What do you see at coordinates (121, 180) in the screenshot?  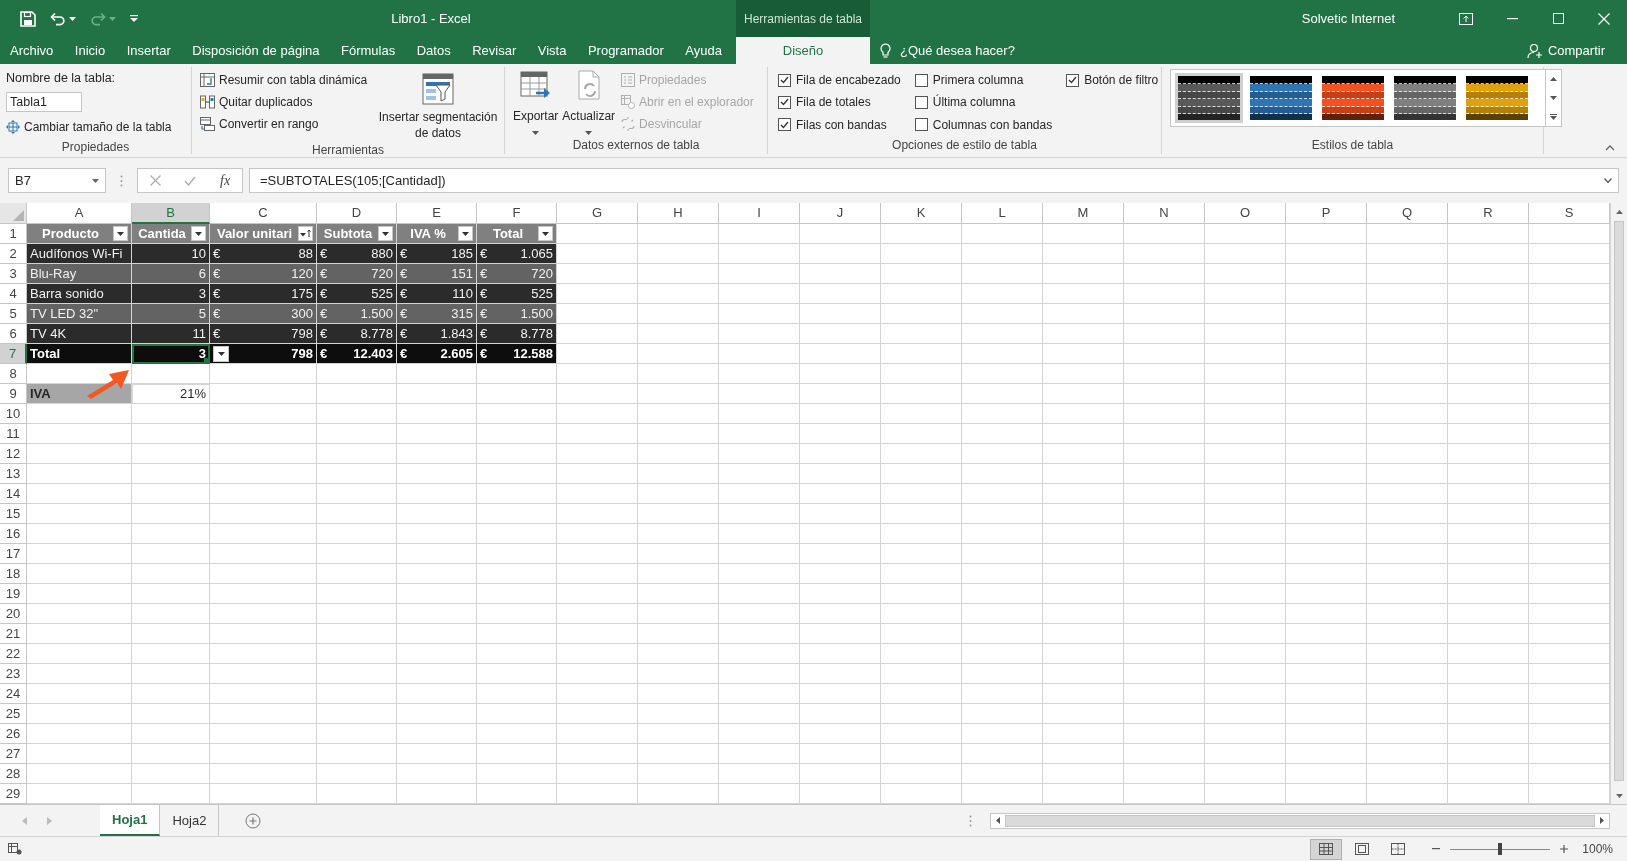 I see `drag-handle-icon` at bounding box center [121, 180].